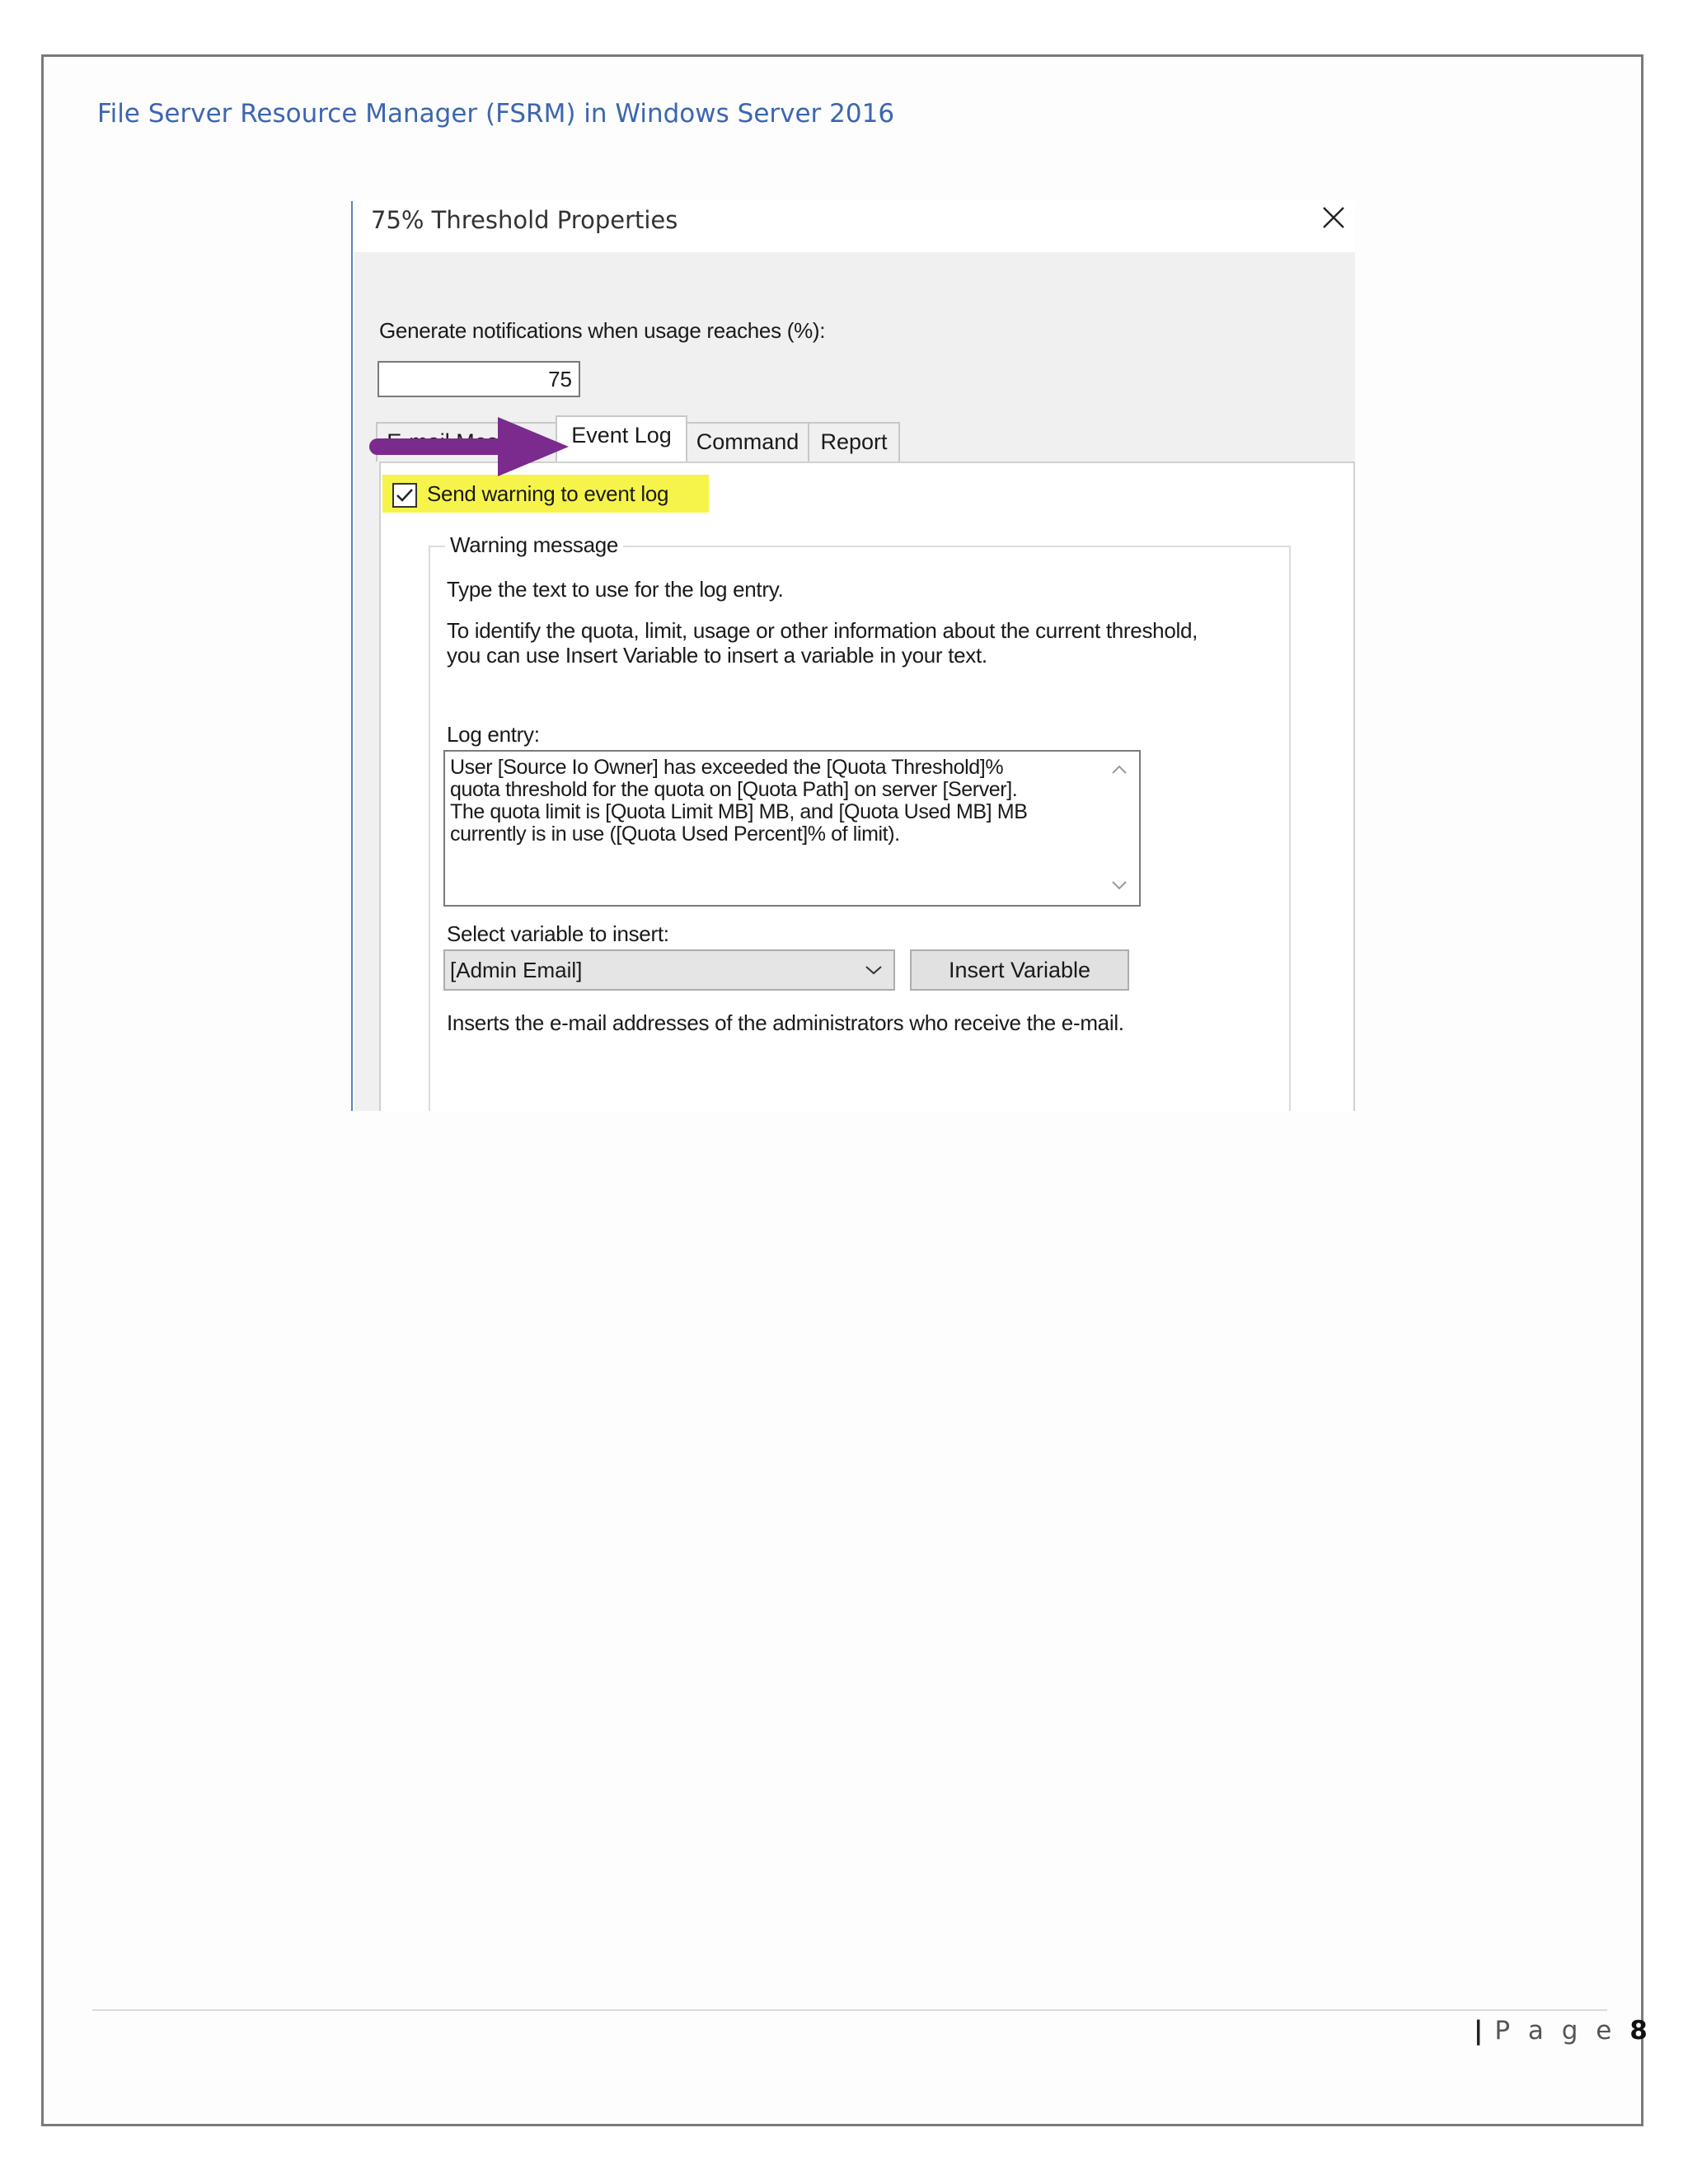  I want to click on send-warning-checkbox, so click(404, 495).